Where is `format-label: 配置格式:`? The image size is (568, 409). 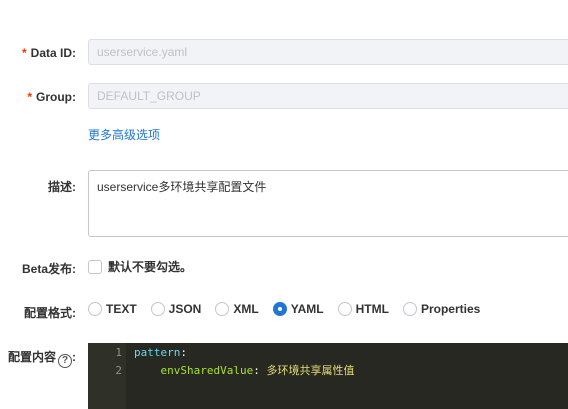 format-label: 配置格式: is located at coordinates (50, 313).